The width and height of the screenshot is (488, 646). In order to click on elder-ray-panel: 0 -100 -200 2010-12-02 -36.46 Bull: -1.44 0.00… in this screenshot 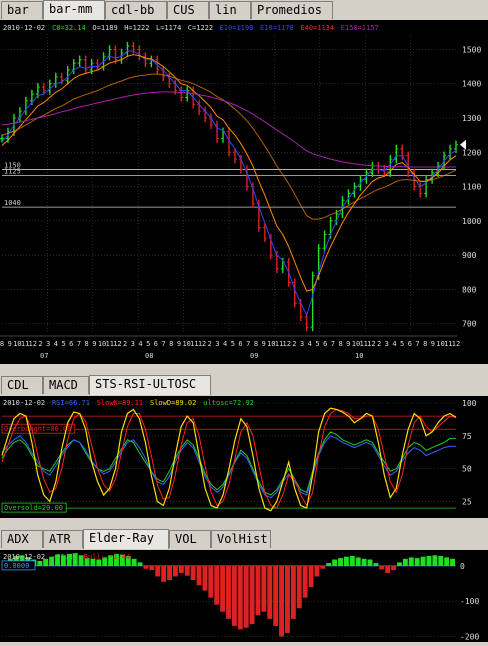, I will do `click(244, 596)`.